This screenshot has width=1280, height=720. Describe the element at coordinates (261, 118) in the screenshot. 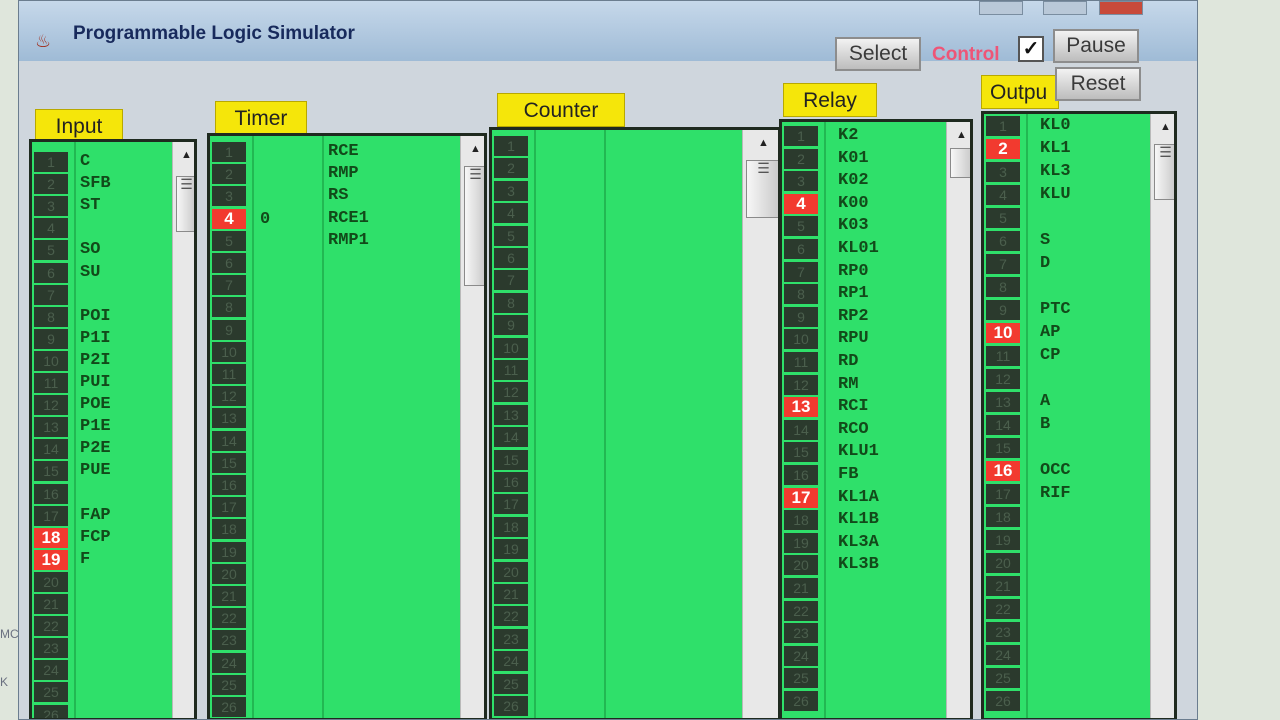

I see `tab-timer: Timer` at that location.